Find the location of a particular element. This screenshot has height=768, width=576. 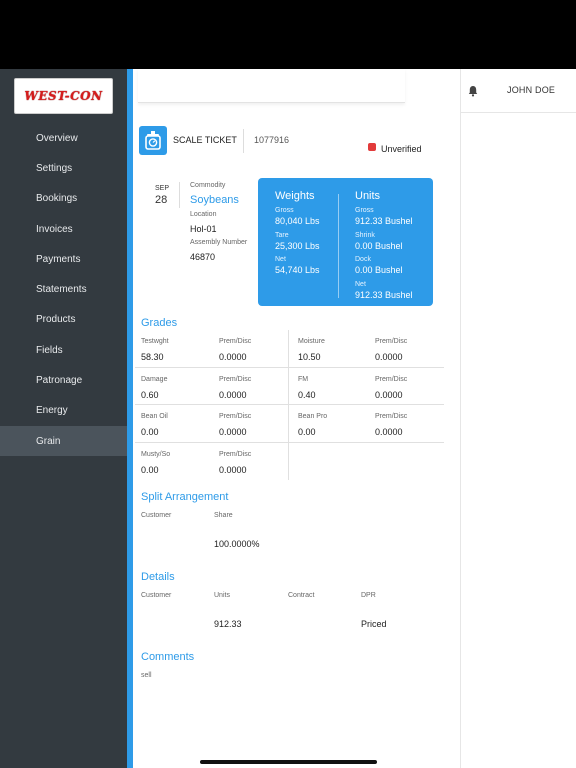

details-dpr-value: Priced is located at coordinates (374, 624).